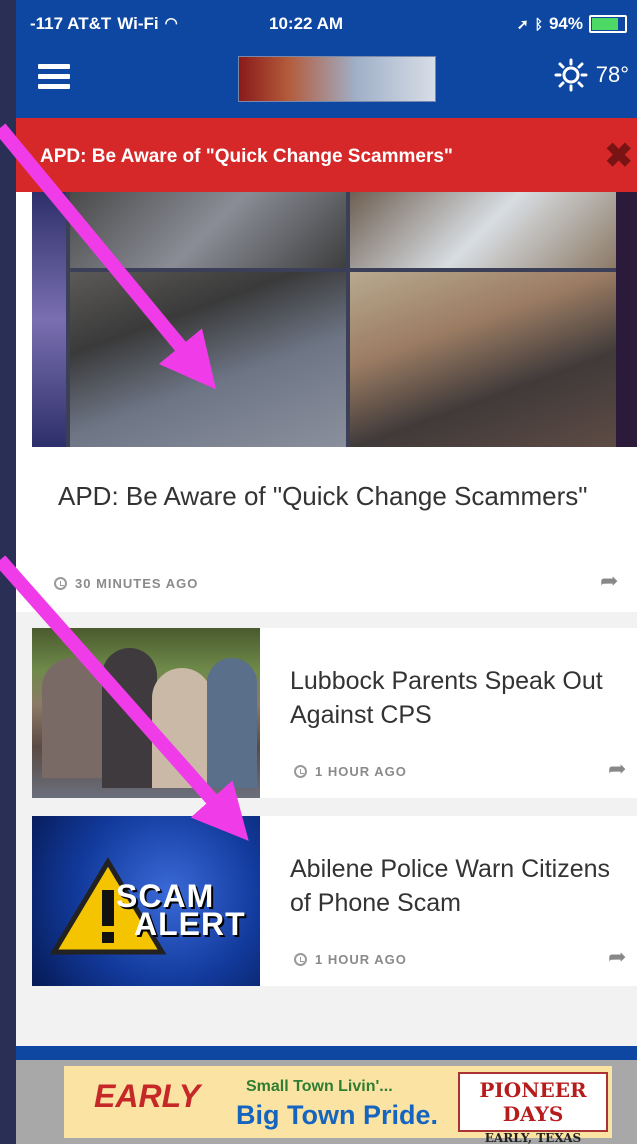 The height and width of the screenshot is (1144, 637). I want to click on hero-story-meta: 30 MINUTES AGO, so click(126, 583).